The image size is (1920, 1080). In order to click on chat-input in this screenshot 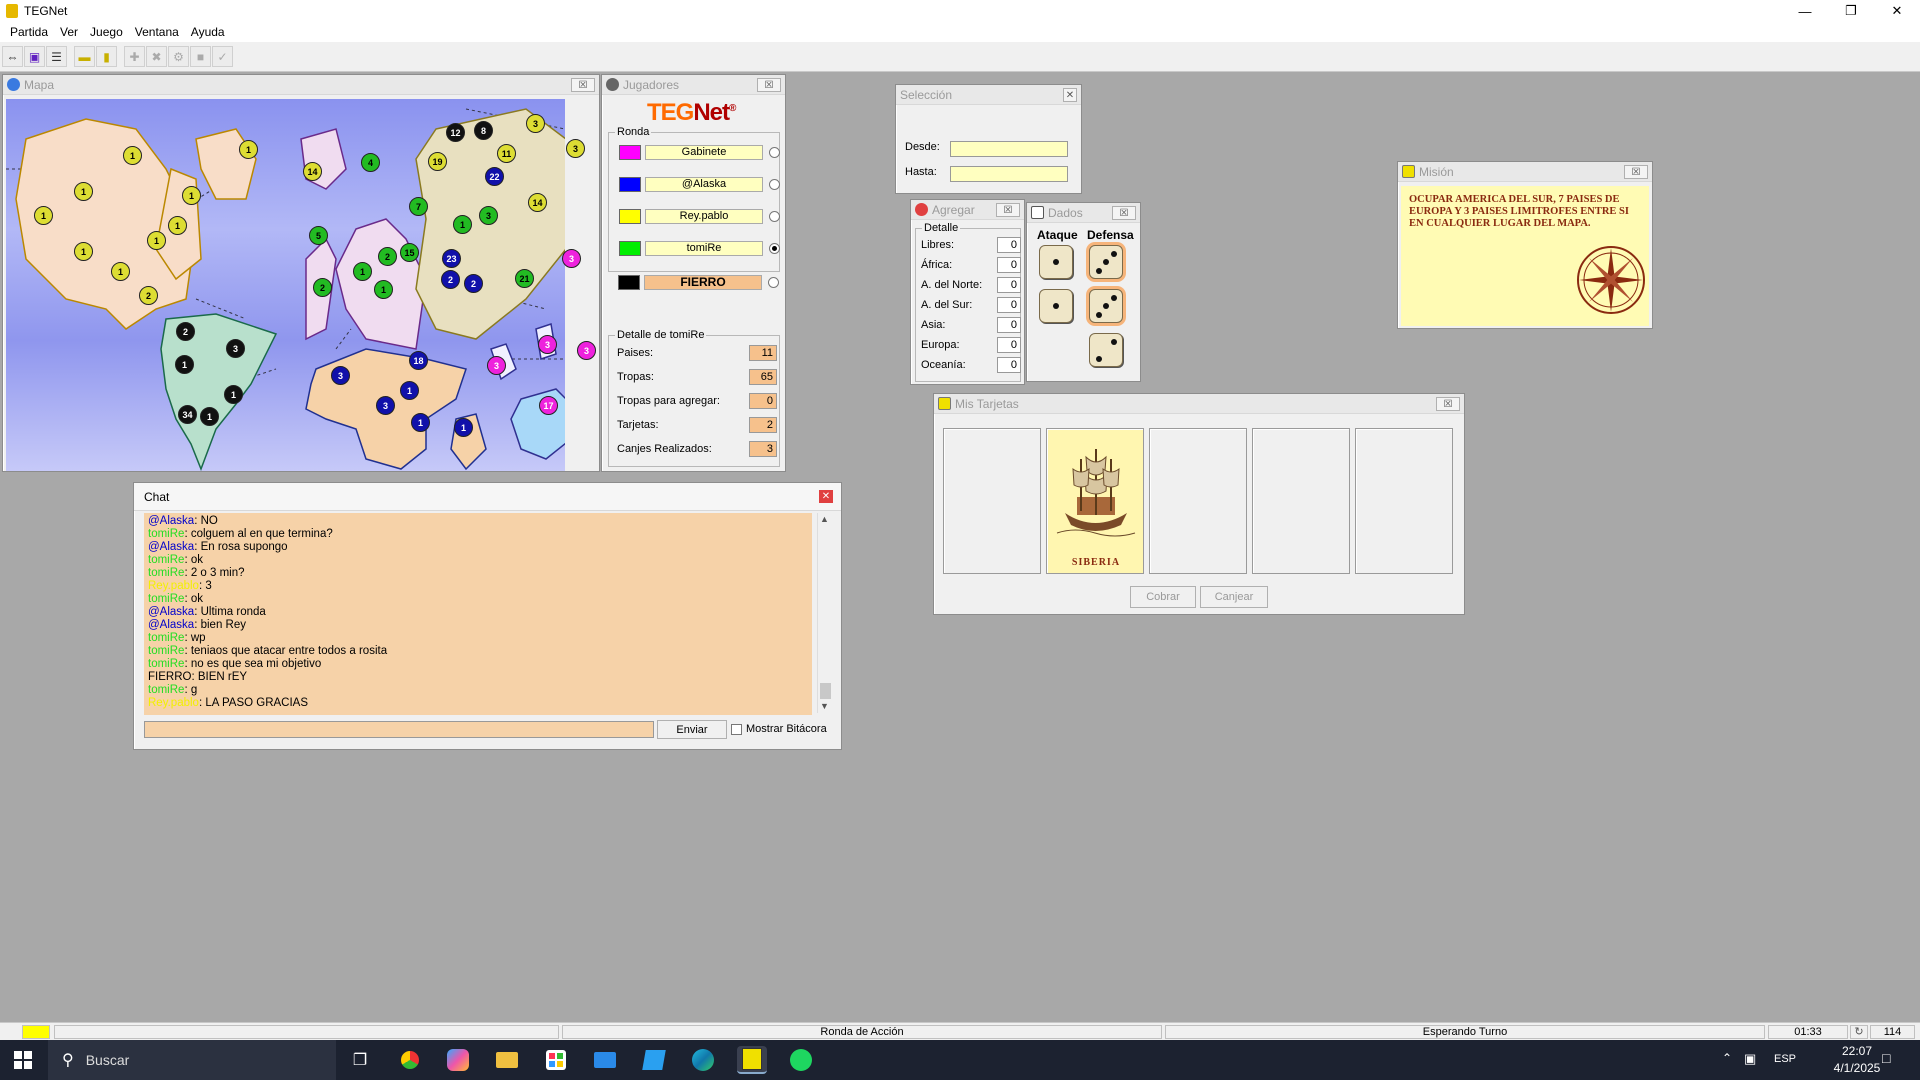, I will do `click(399, 729)`.